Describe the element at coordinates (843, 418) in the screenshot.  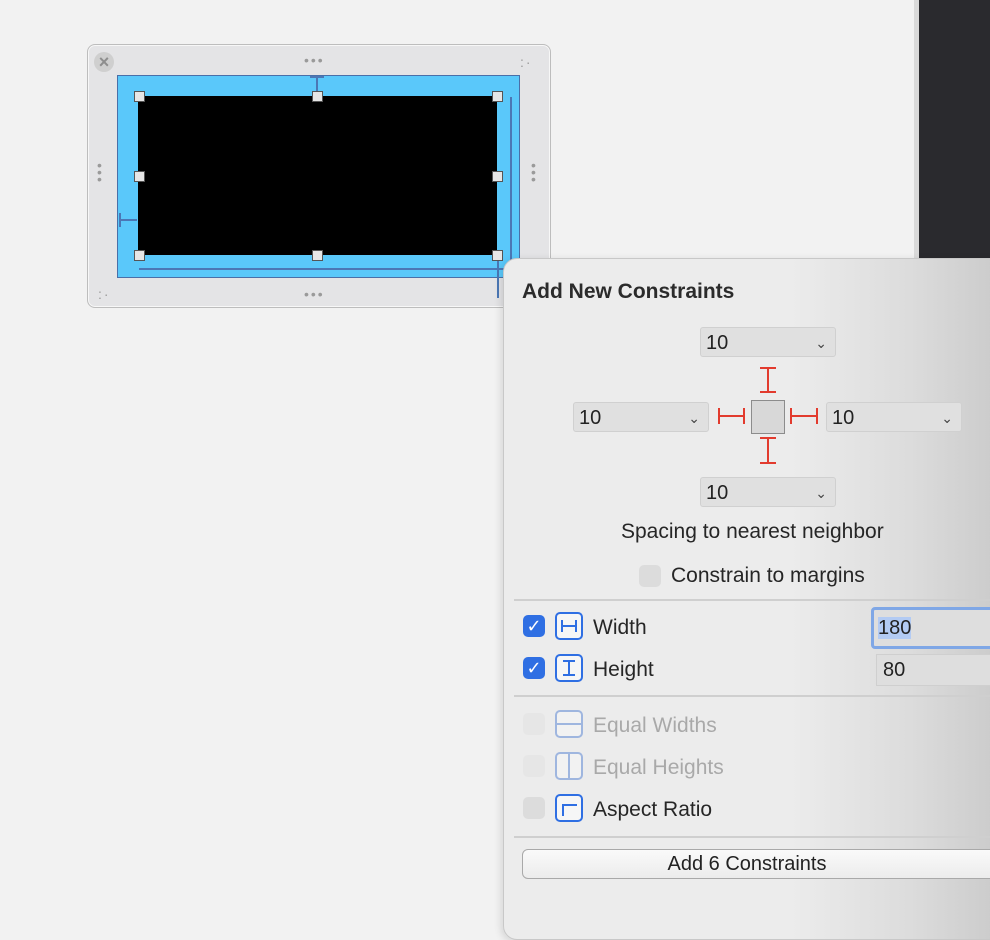
I see `right-spacing-value: 10` at that location.